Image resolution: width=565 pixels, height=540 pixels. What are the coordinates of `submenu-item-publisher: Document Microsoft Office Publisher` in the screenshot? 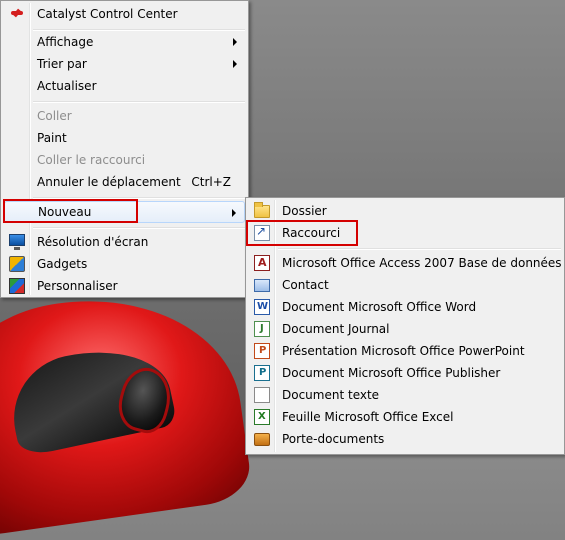 It's located at (405, 373).